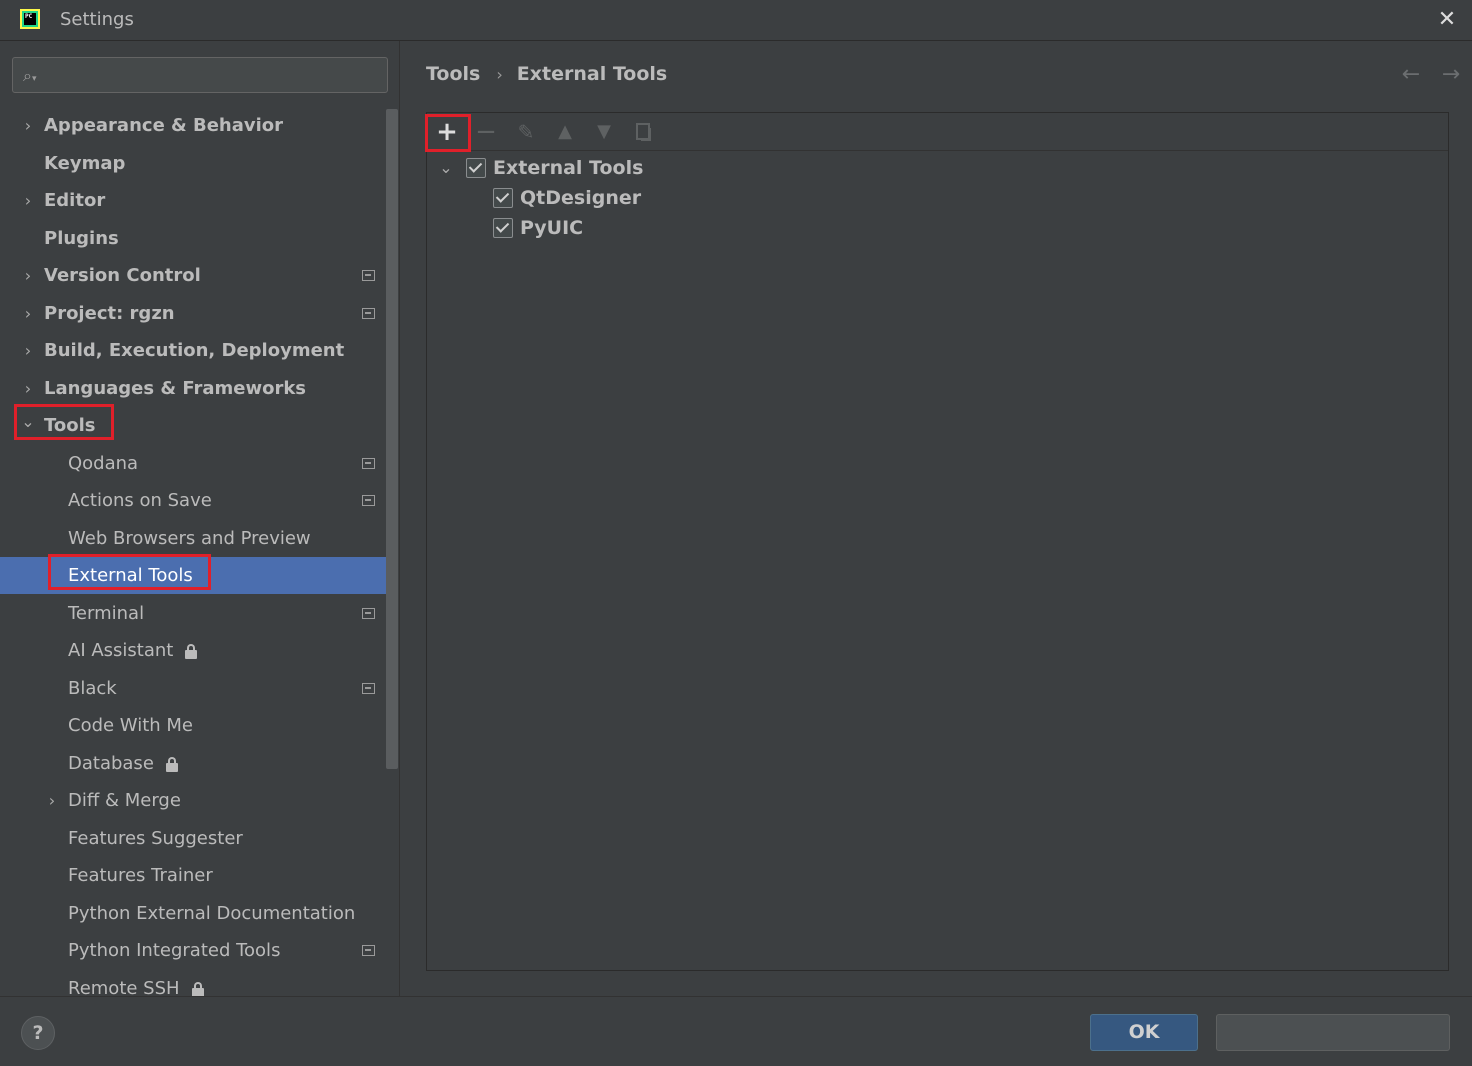 This screenshot has height=1066, width=1472. Describe the element at coordinates (92, 688) in the screenshot. I see `sidebar-item-label: Black` at that location.